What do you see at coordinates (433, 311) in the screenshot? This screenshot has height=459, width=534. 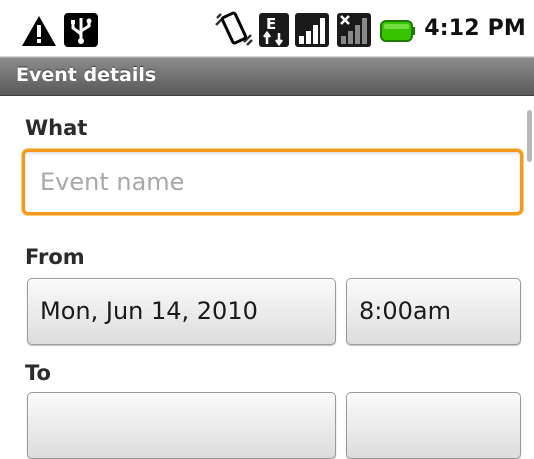 I see `from-time-button: 8:00am` at bounding box center [433, 311].